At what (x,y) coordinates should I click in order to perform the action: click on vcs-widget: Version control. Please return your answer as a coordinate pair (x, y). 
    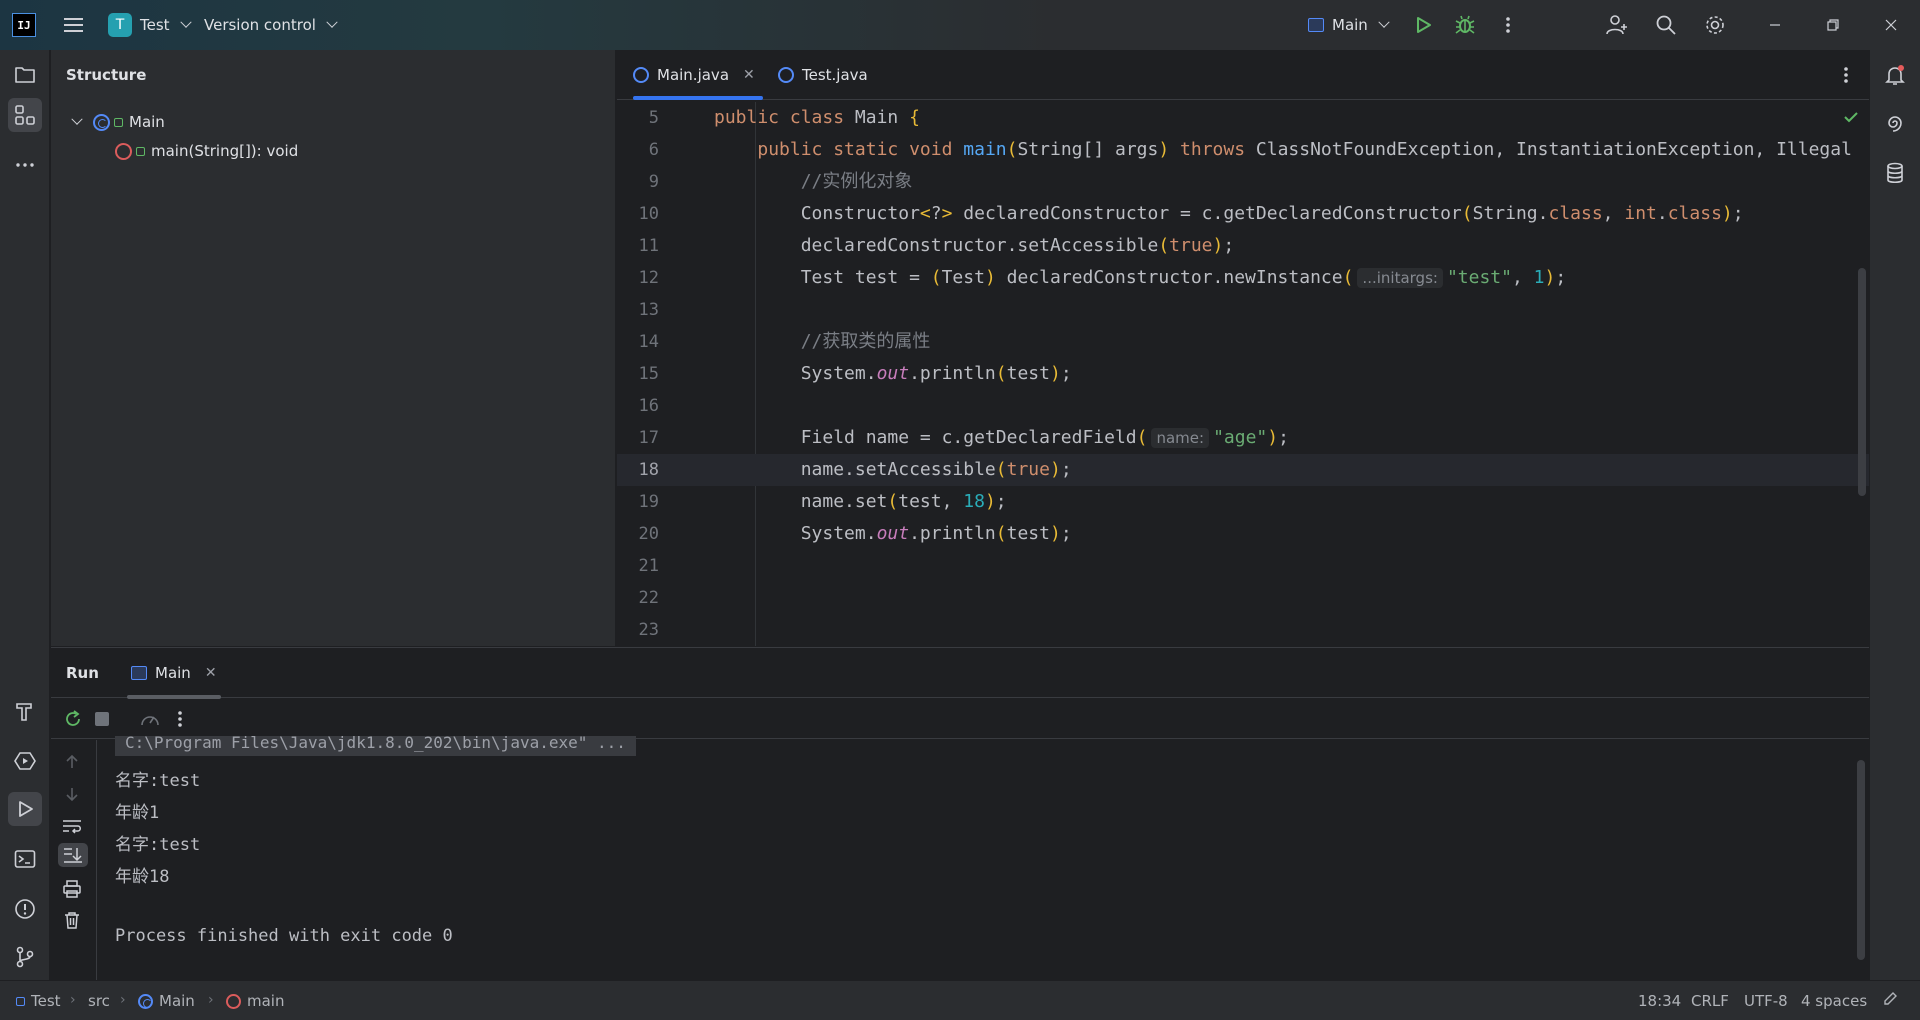
    Looking at the image, I should click on (271, 25).